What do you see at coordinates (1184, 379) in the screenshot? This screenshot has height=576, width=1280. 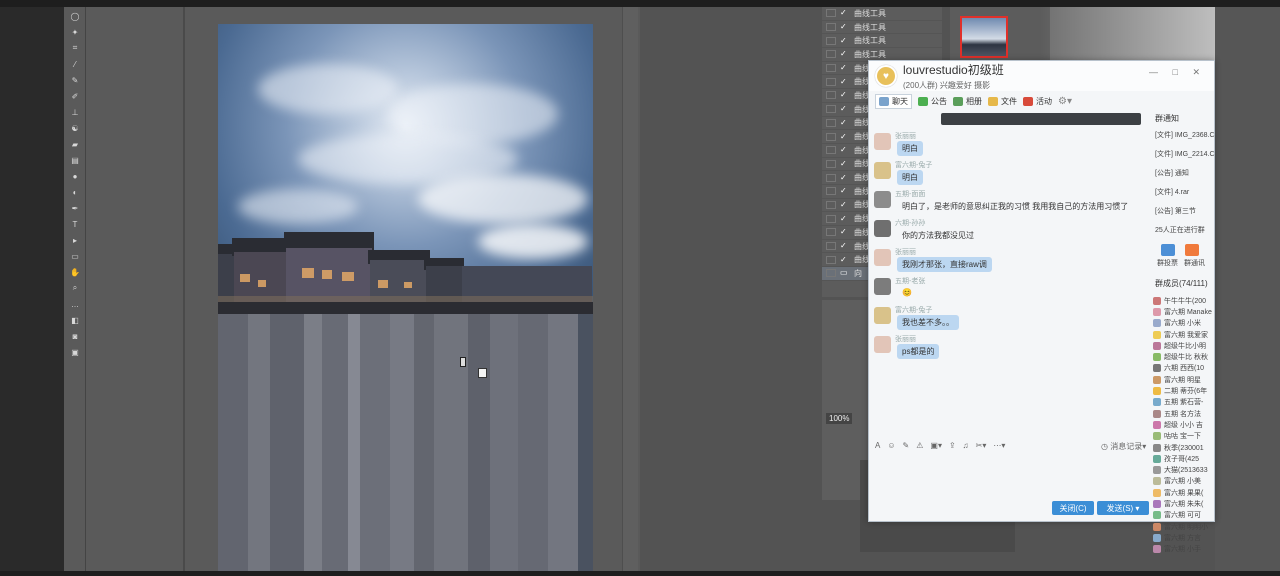 I see `member-item: 富六期 明星` at bounding box center [1184, 379].